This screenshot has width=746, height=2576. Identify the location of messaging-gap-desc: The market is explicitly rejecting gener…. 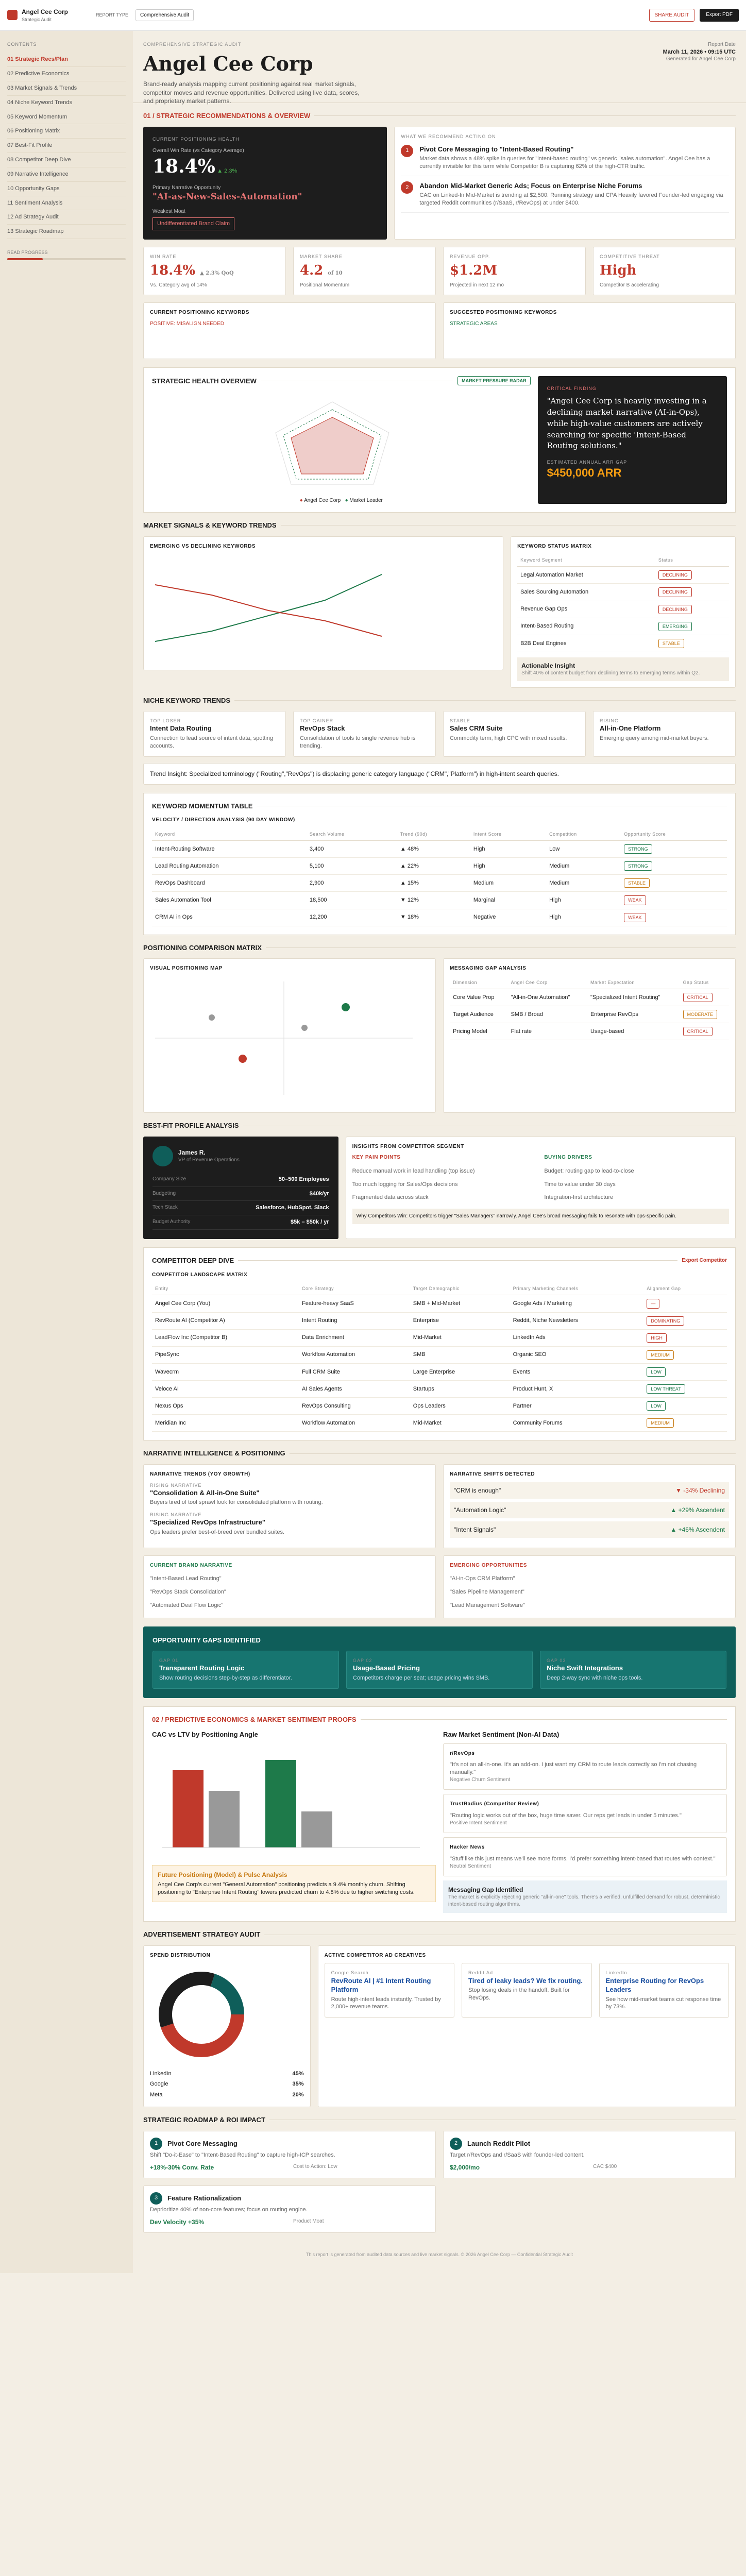
(584, 1900).